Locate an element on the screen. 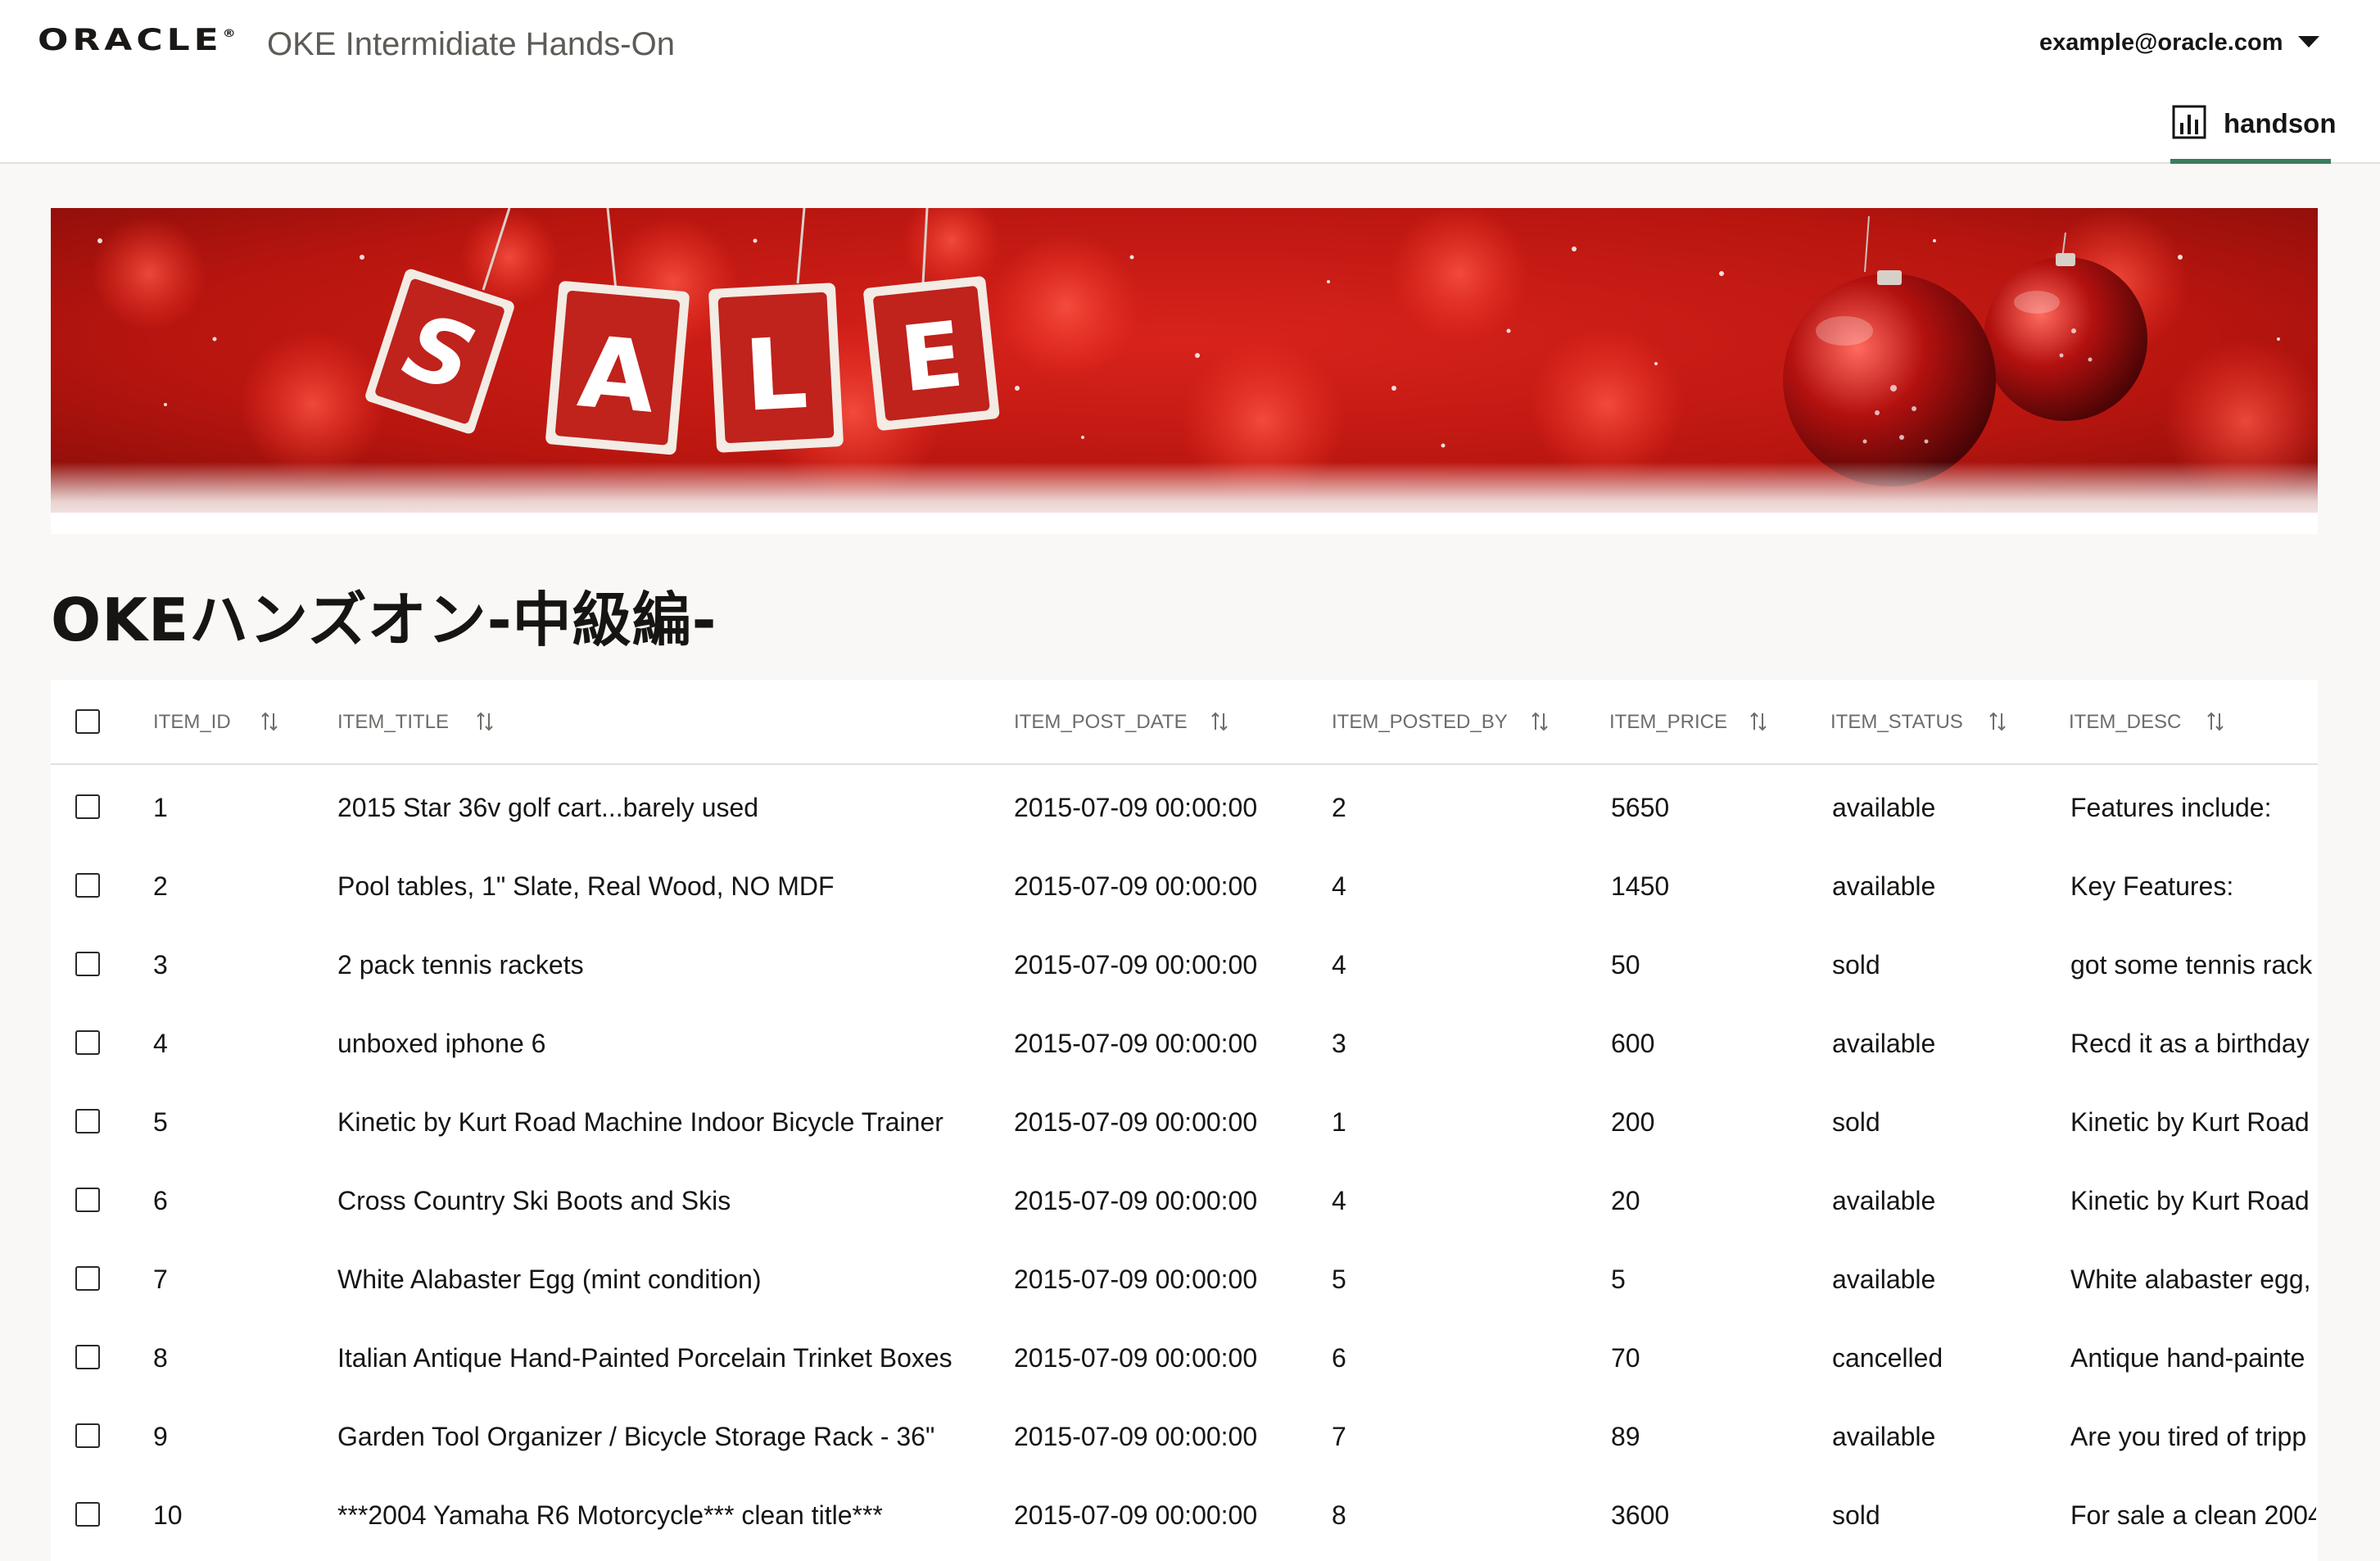 This screenshot has height=1561, width=2380. caret-down-icon is located at coordinates (2309, 42).